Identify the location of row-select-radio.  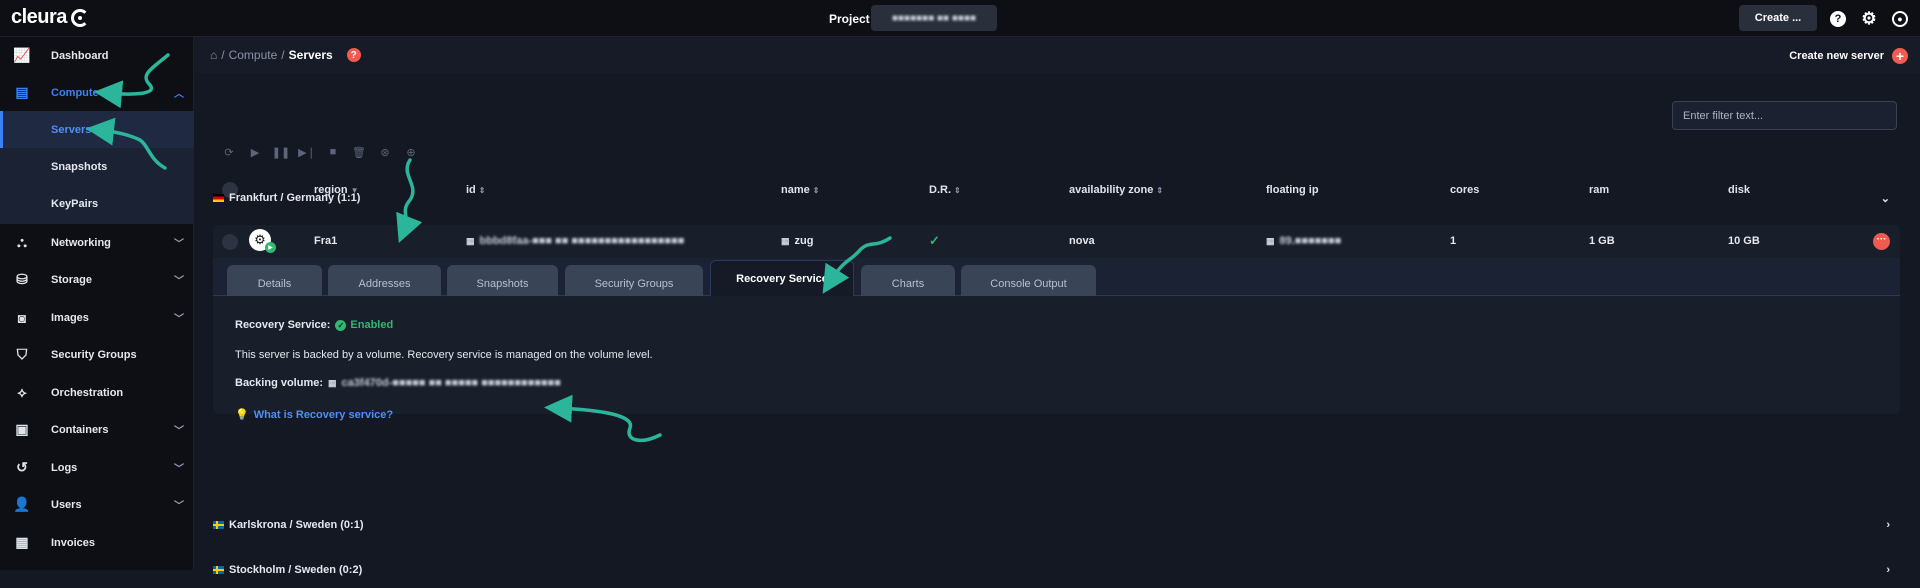
(230, 242).